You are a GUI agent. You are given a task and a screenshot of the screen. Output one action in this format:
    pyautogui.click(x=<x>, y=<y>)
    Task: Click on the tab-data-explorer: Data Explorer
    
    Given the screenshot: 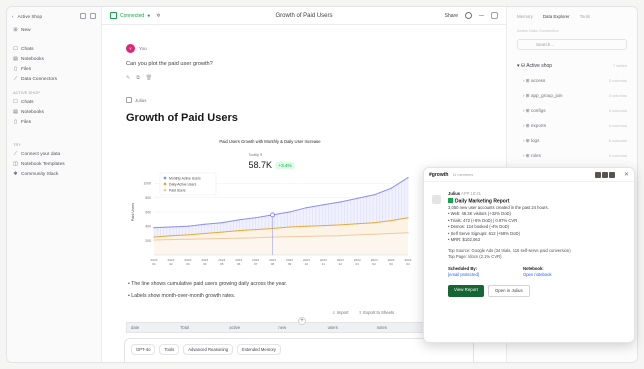 What is the action you would take?
    pyautogui.click(x=556, y=16)
    